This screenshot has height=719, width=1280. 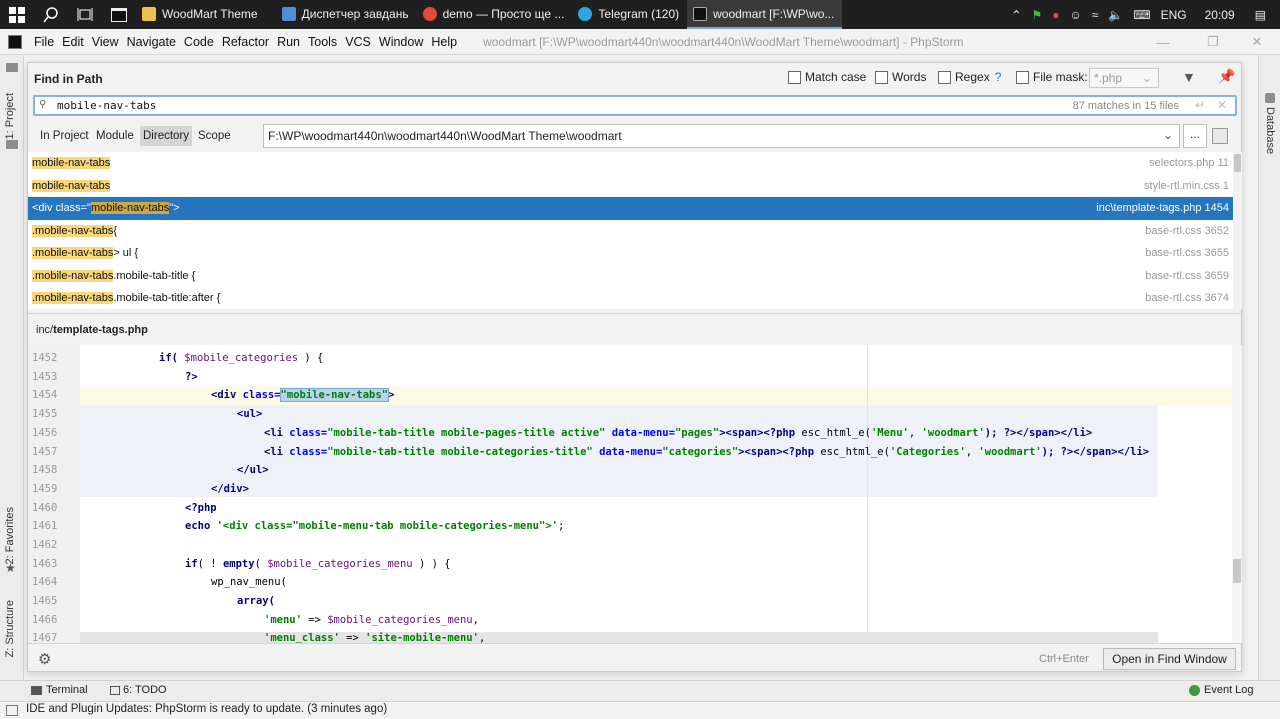 What do you see at coordinates (105, 42) in the screenshot?
I see `menu-view: View` at bounding box center [105, 42].